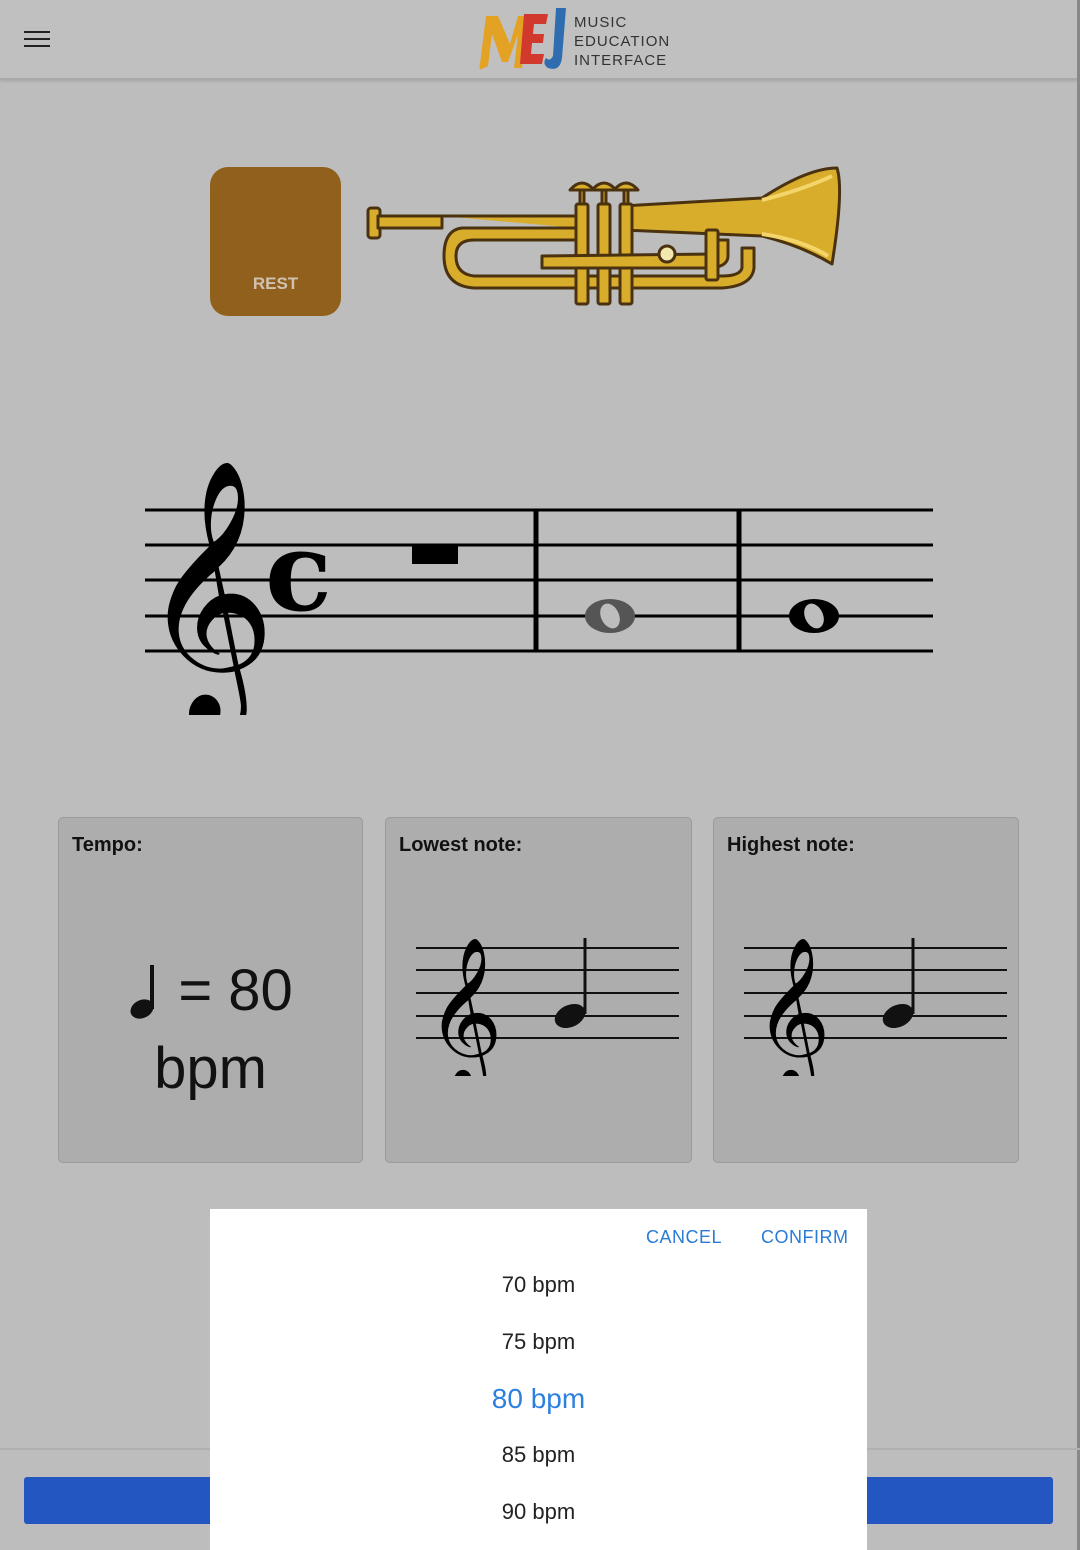 This screenshot has width=1080, height=1550. I want to click on logo-line-education: EDUCATION, so click(622, 41).